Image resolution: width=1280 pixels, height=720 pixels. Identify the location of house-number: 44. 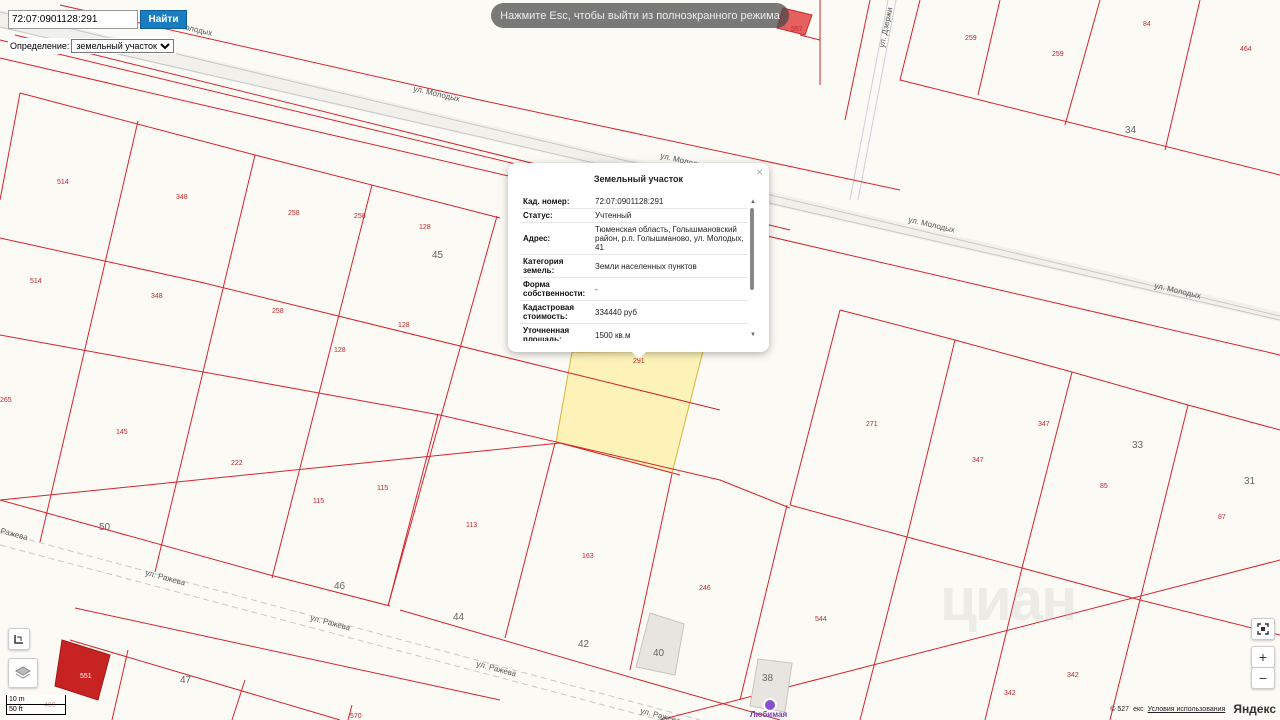
(459, 617).